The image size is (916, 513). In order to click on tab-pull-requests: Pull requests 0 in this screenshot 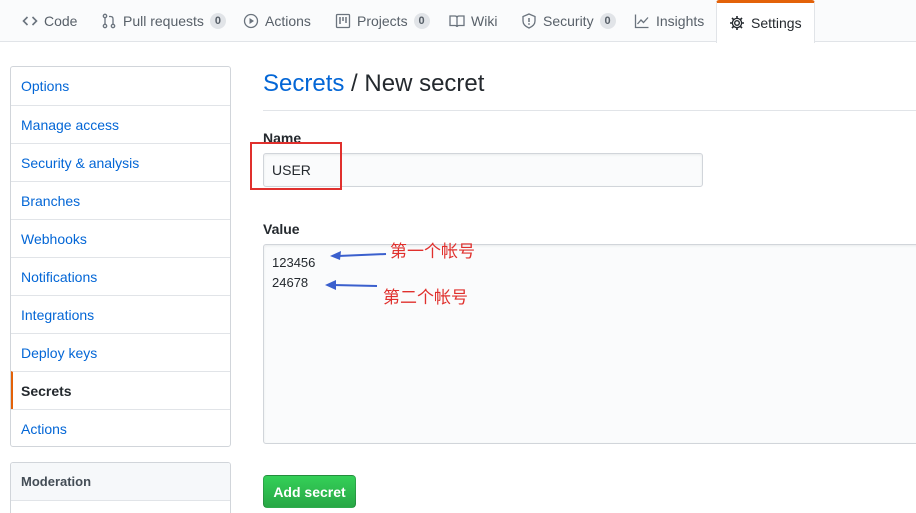, I will do `click(163, 21)`.